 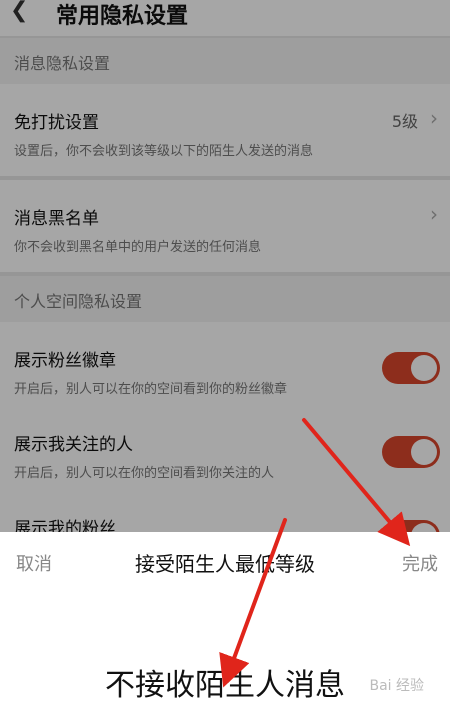 I want to click on picker-title: 接受陌生人最低等级, so click(x=225, y=564).